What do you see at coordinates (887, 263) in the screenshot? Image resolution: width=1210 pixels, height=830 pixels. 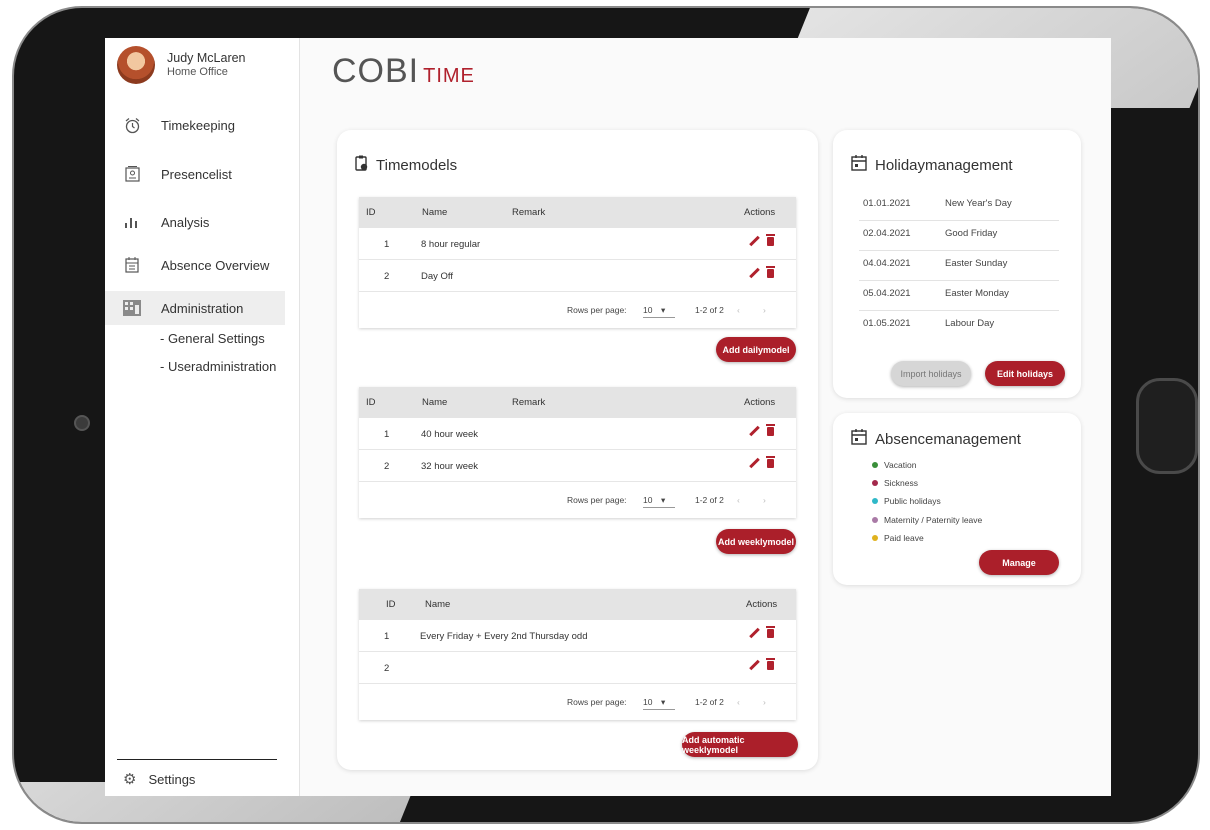 I see `holiday-date: 04.04.2021` at bounding box center [887, 263].